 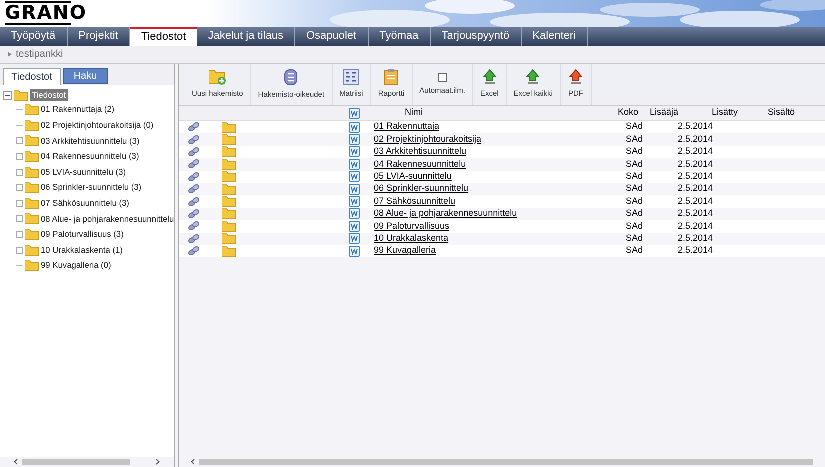 What do you see at coordinates (107, 219) in the screenshot?
I see `tree-item: 08 Alue- ja pohjarakennesuunnittelu` at bounding box center [107, 219].